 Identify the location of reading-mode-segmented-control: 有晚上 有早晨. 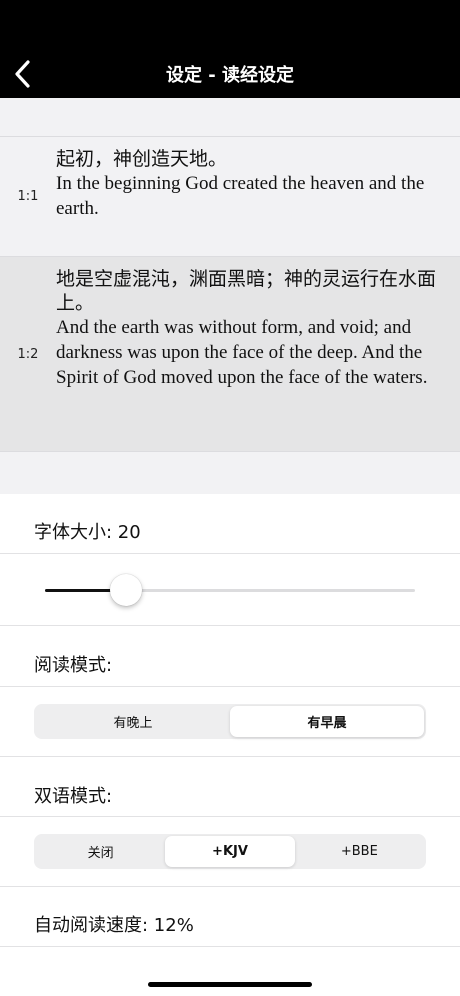
(230, 721).